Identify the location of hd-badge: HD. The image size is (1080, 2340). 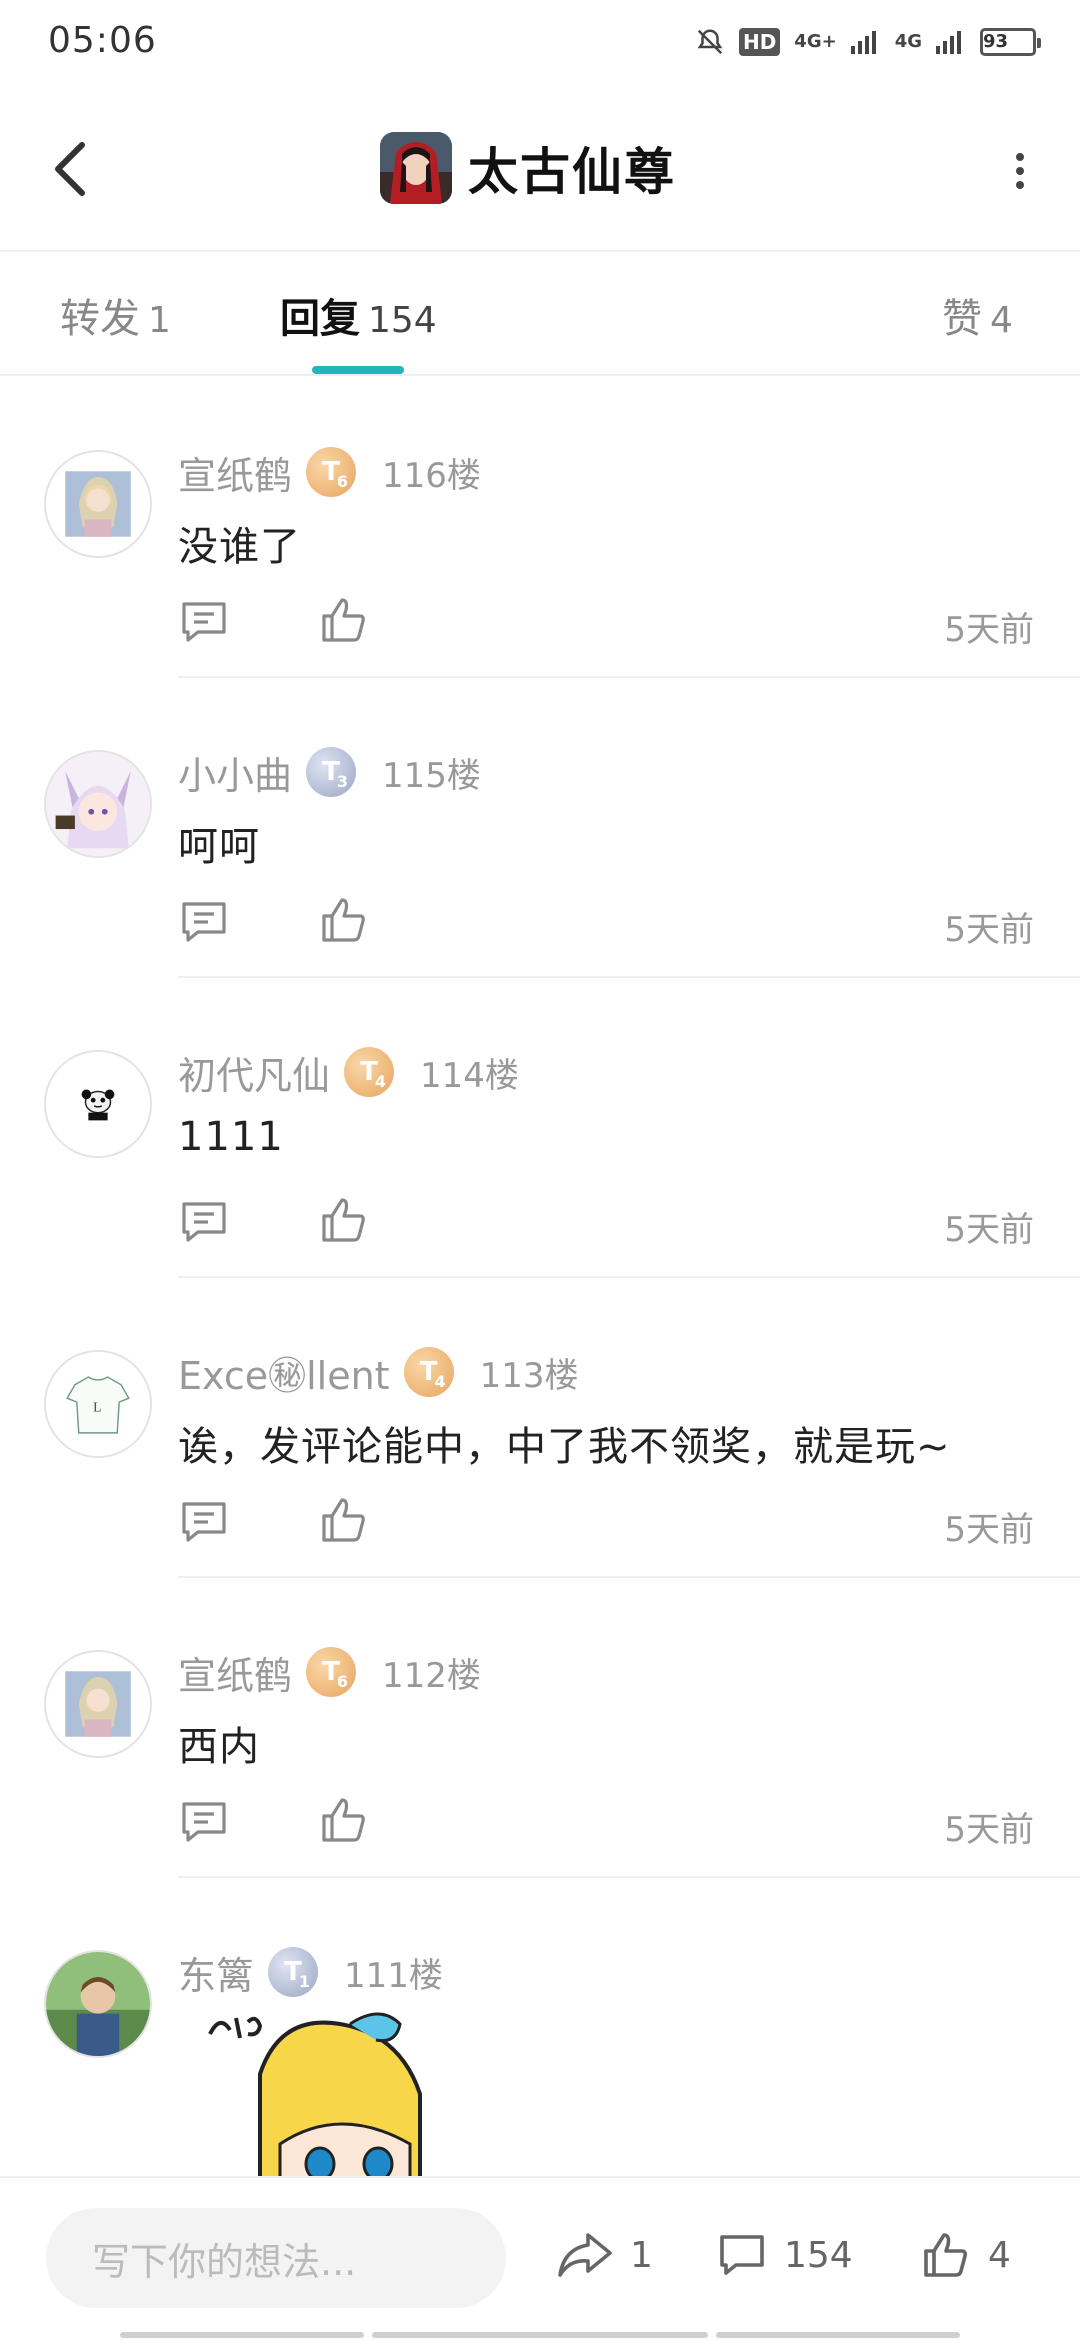
(759, 42).